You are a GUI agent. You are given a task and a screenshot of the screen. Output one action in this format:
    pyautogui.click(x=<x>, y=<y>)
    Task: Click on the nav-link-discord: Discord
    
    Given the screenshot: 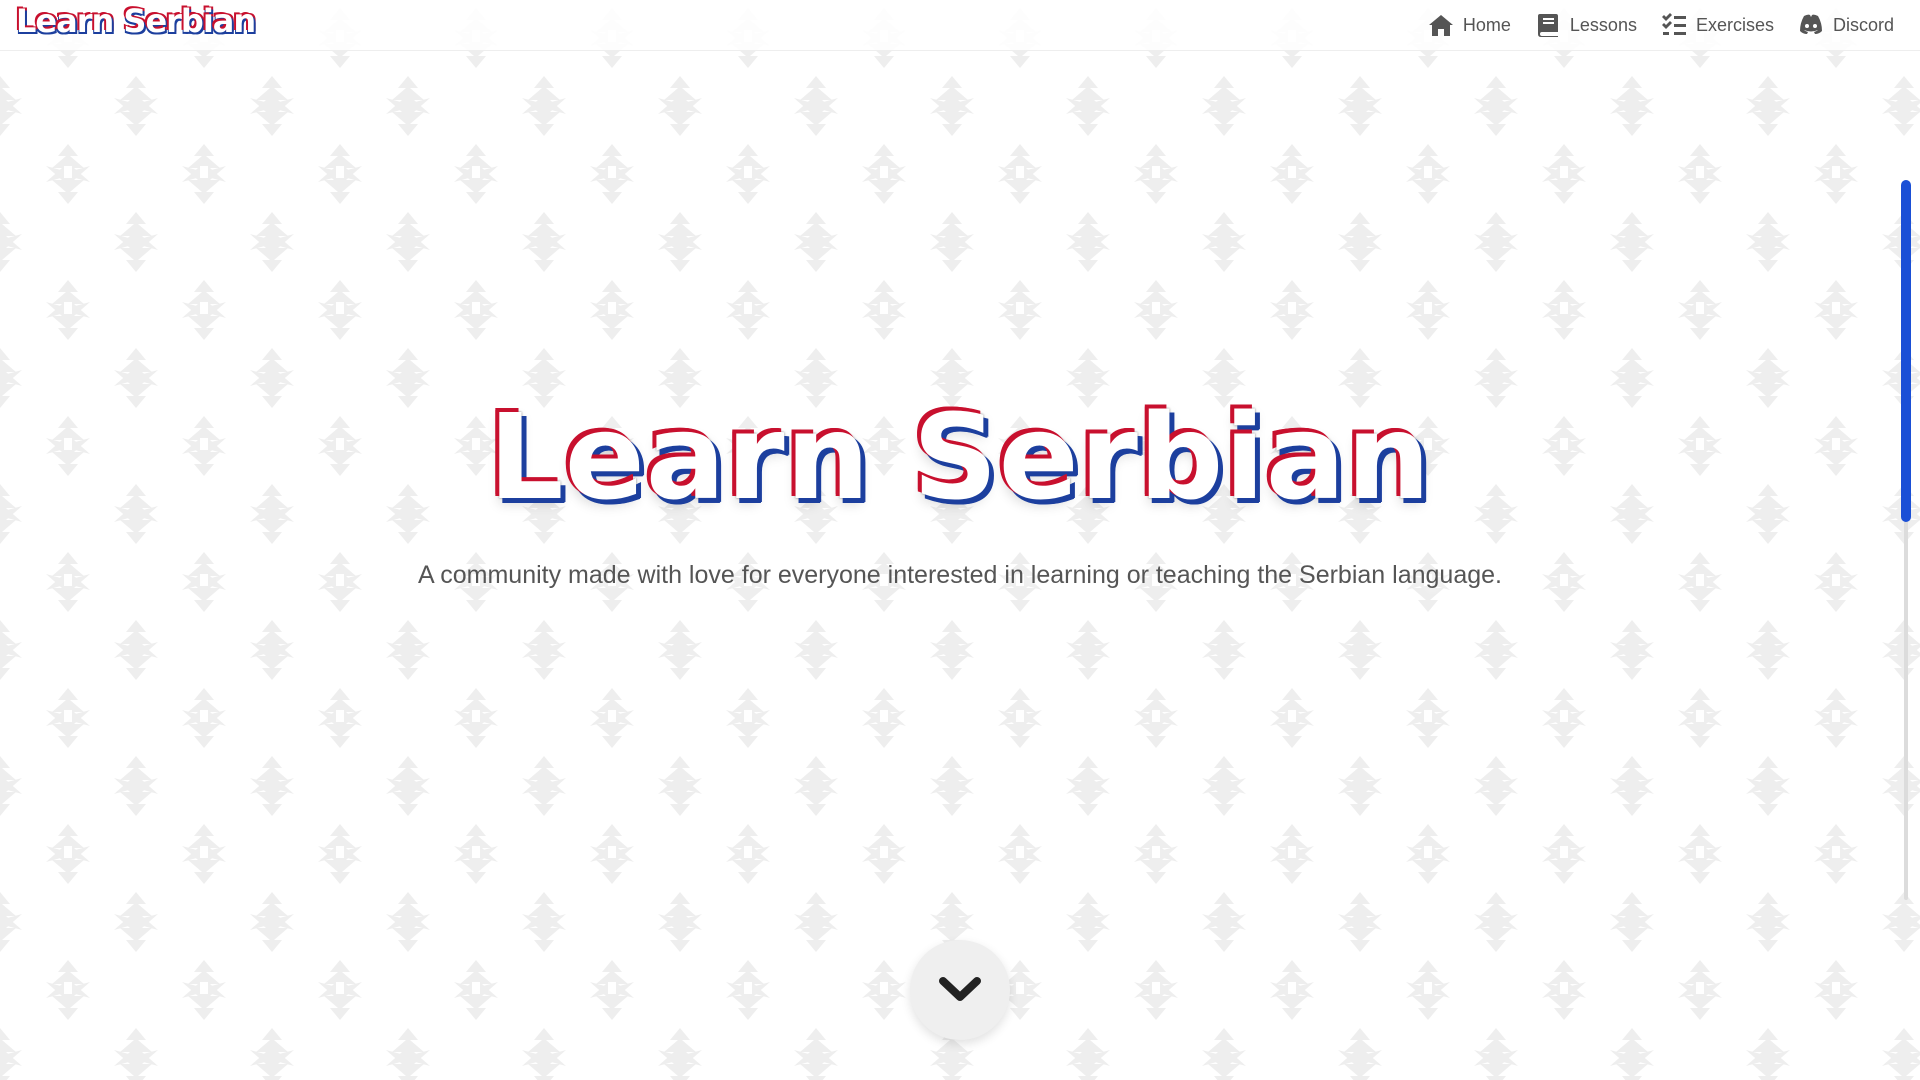 What is the action you would take?
    pyautogui.click(x=1846, y=25)
    